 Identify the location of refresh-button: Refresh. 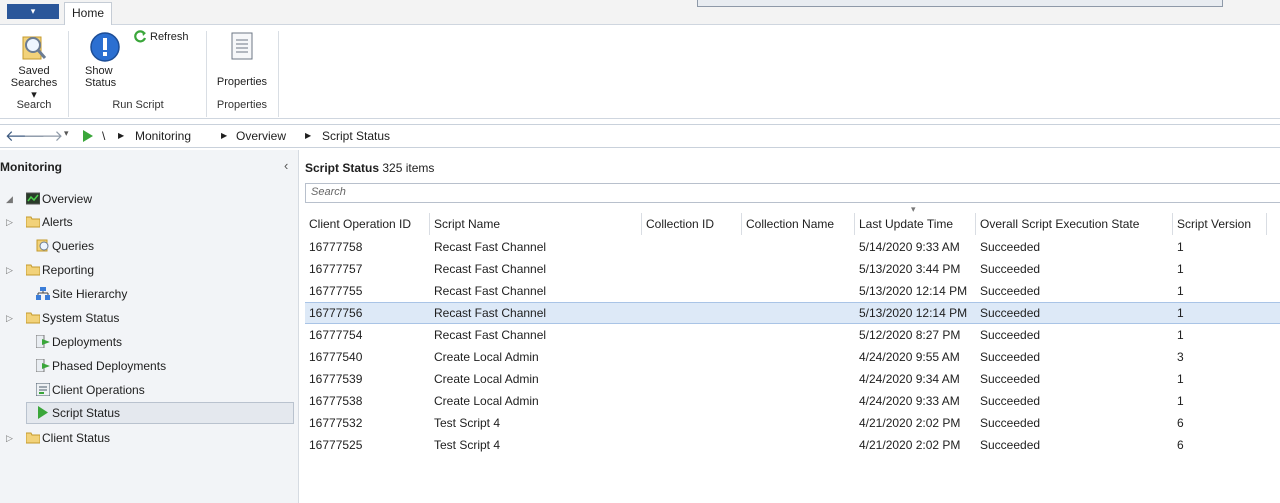
(169, 37).